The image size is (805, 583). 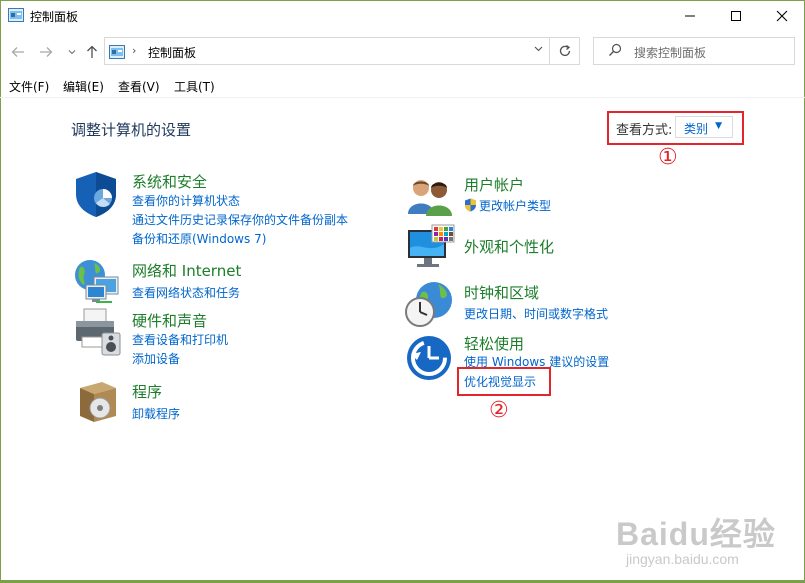 I want to click on category-appearance-personalization: 外观和个性化, so click(x=509, y=246).